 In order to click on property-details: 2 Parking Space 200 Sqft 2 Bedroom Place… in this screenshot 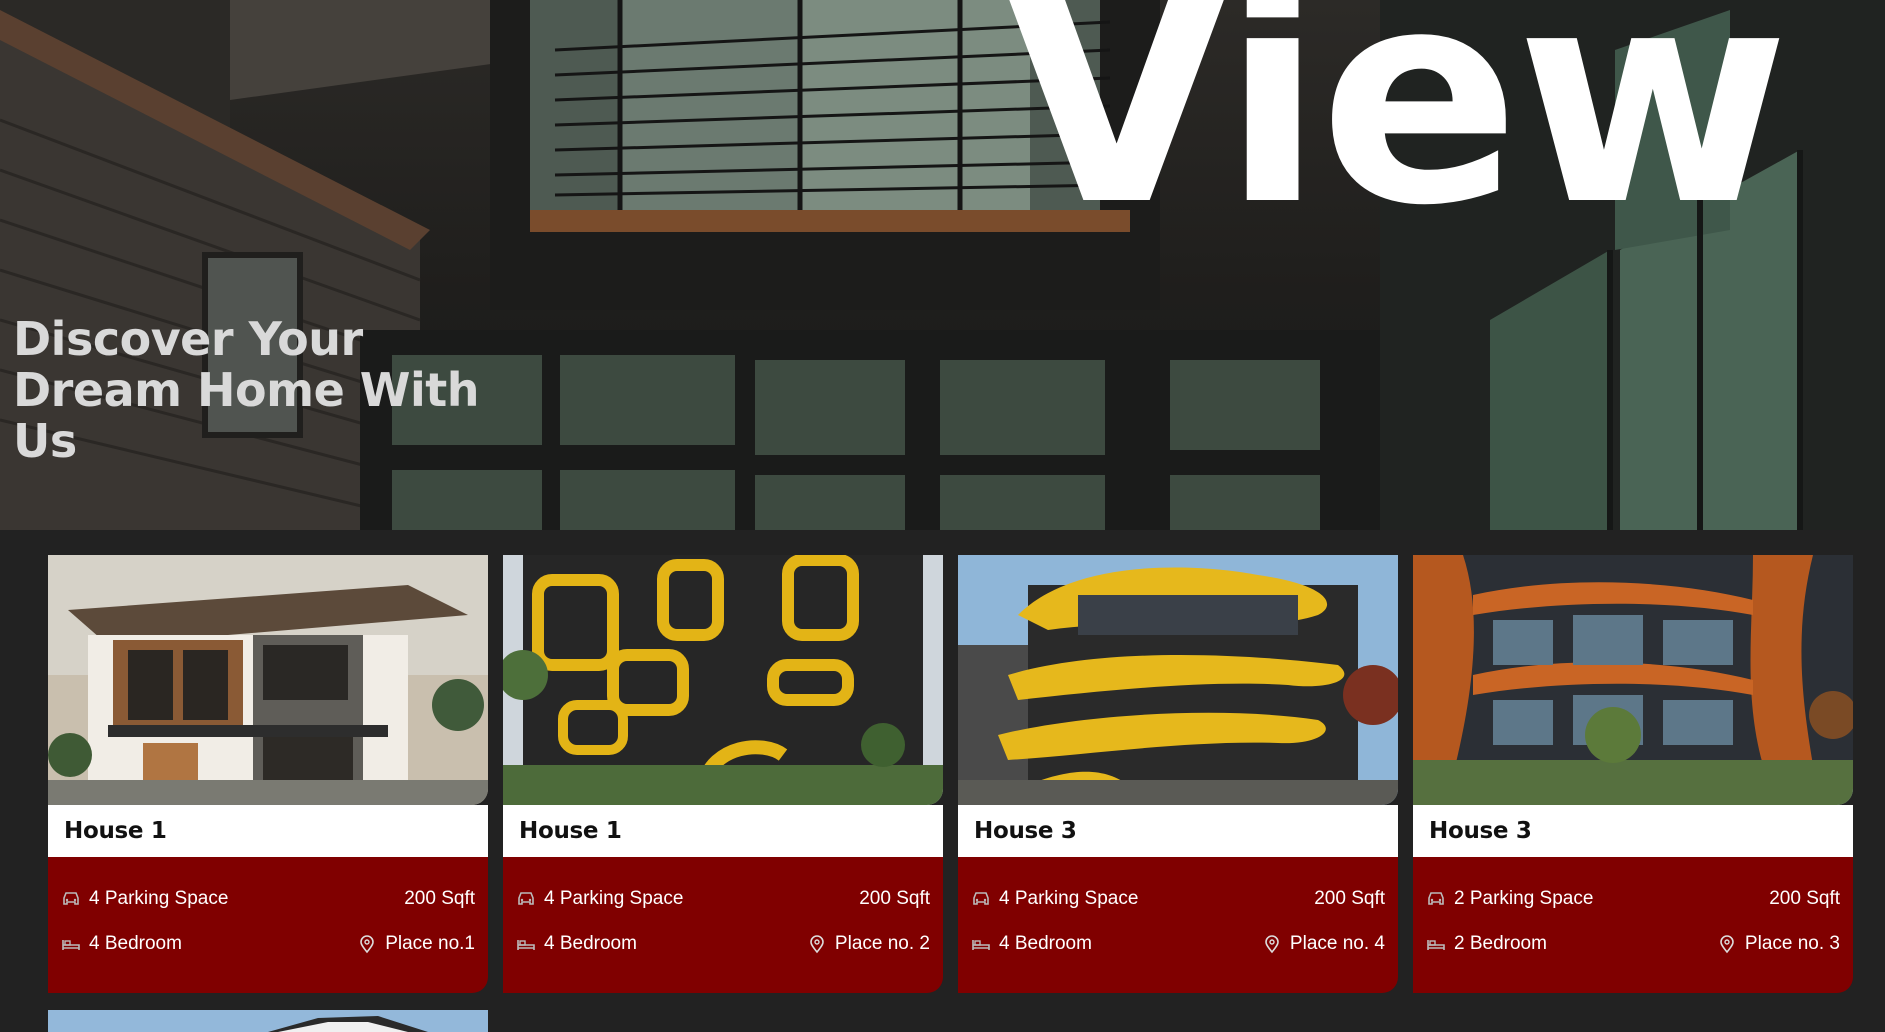, I will do `click(1633, 925)`.